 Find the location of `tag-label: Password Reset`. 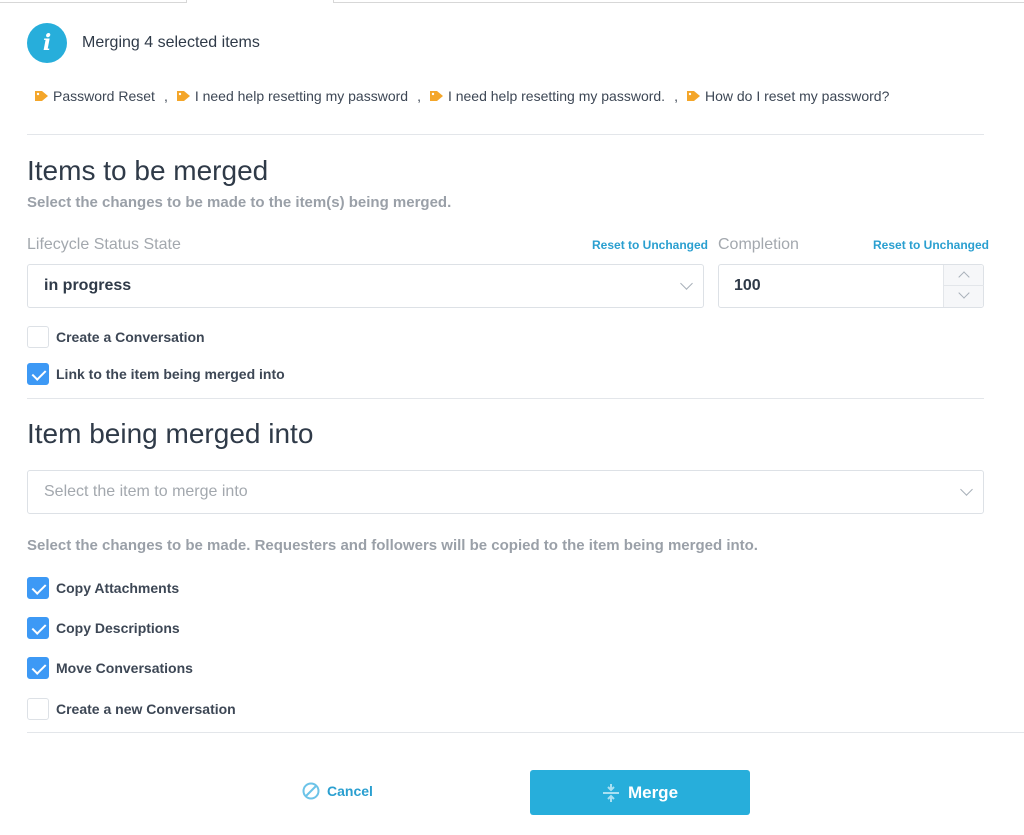

tag-label: Password Reset is located at coordinates (104, 96).